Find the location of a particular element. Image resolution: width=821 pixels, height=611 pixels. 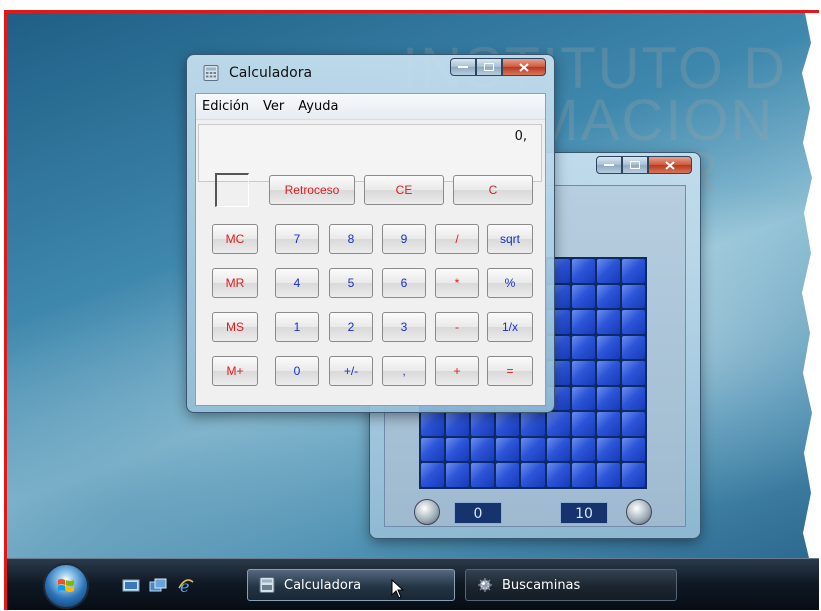

windows-logo-icon is located at coordinates (66, 585).